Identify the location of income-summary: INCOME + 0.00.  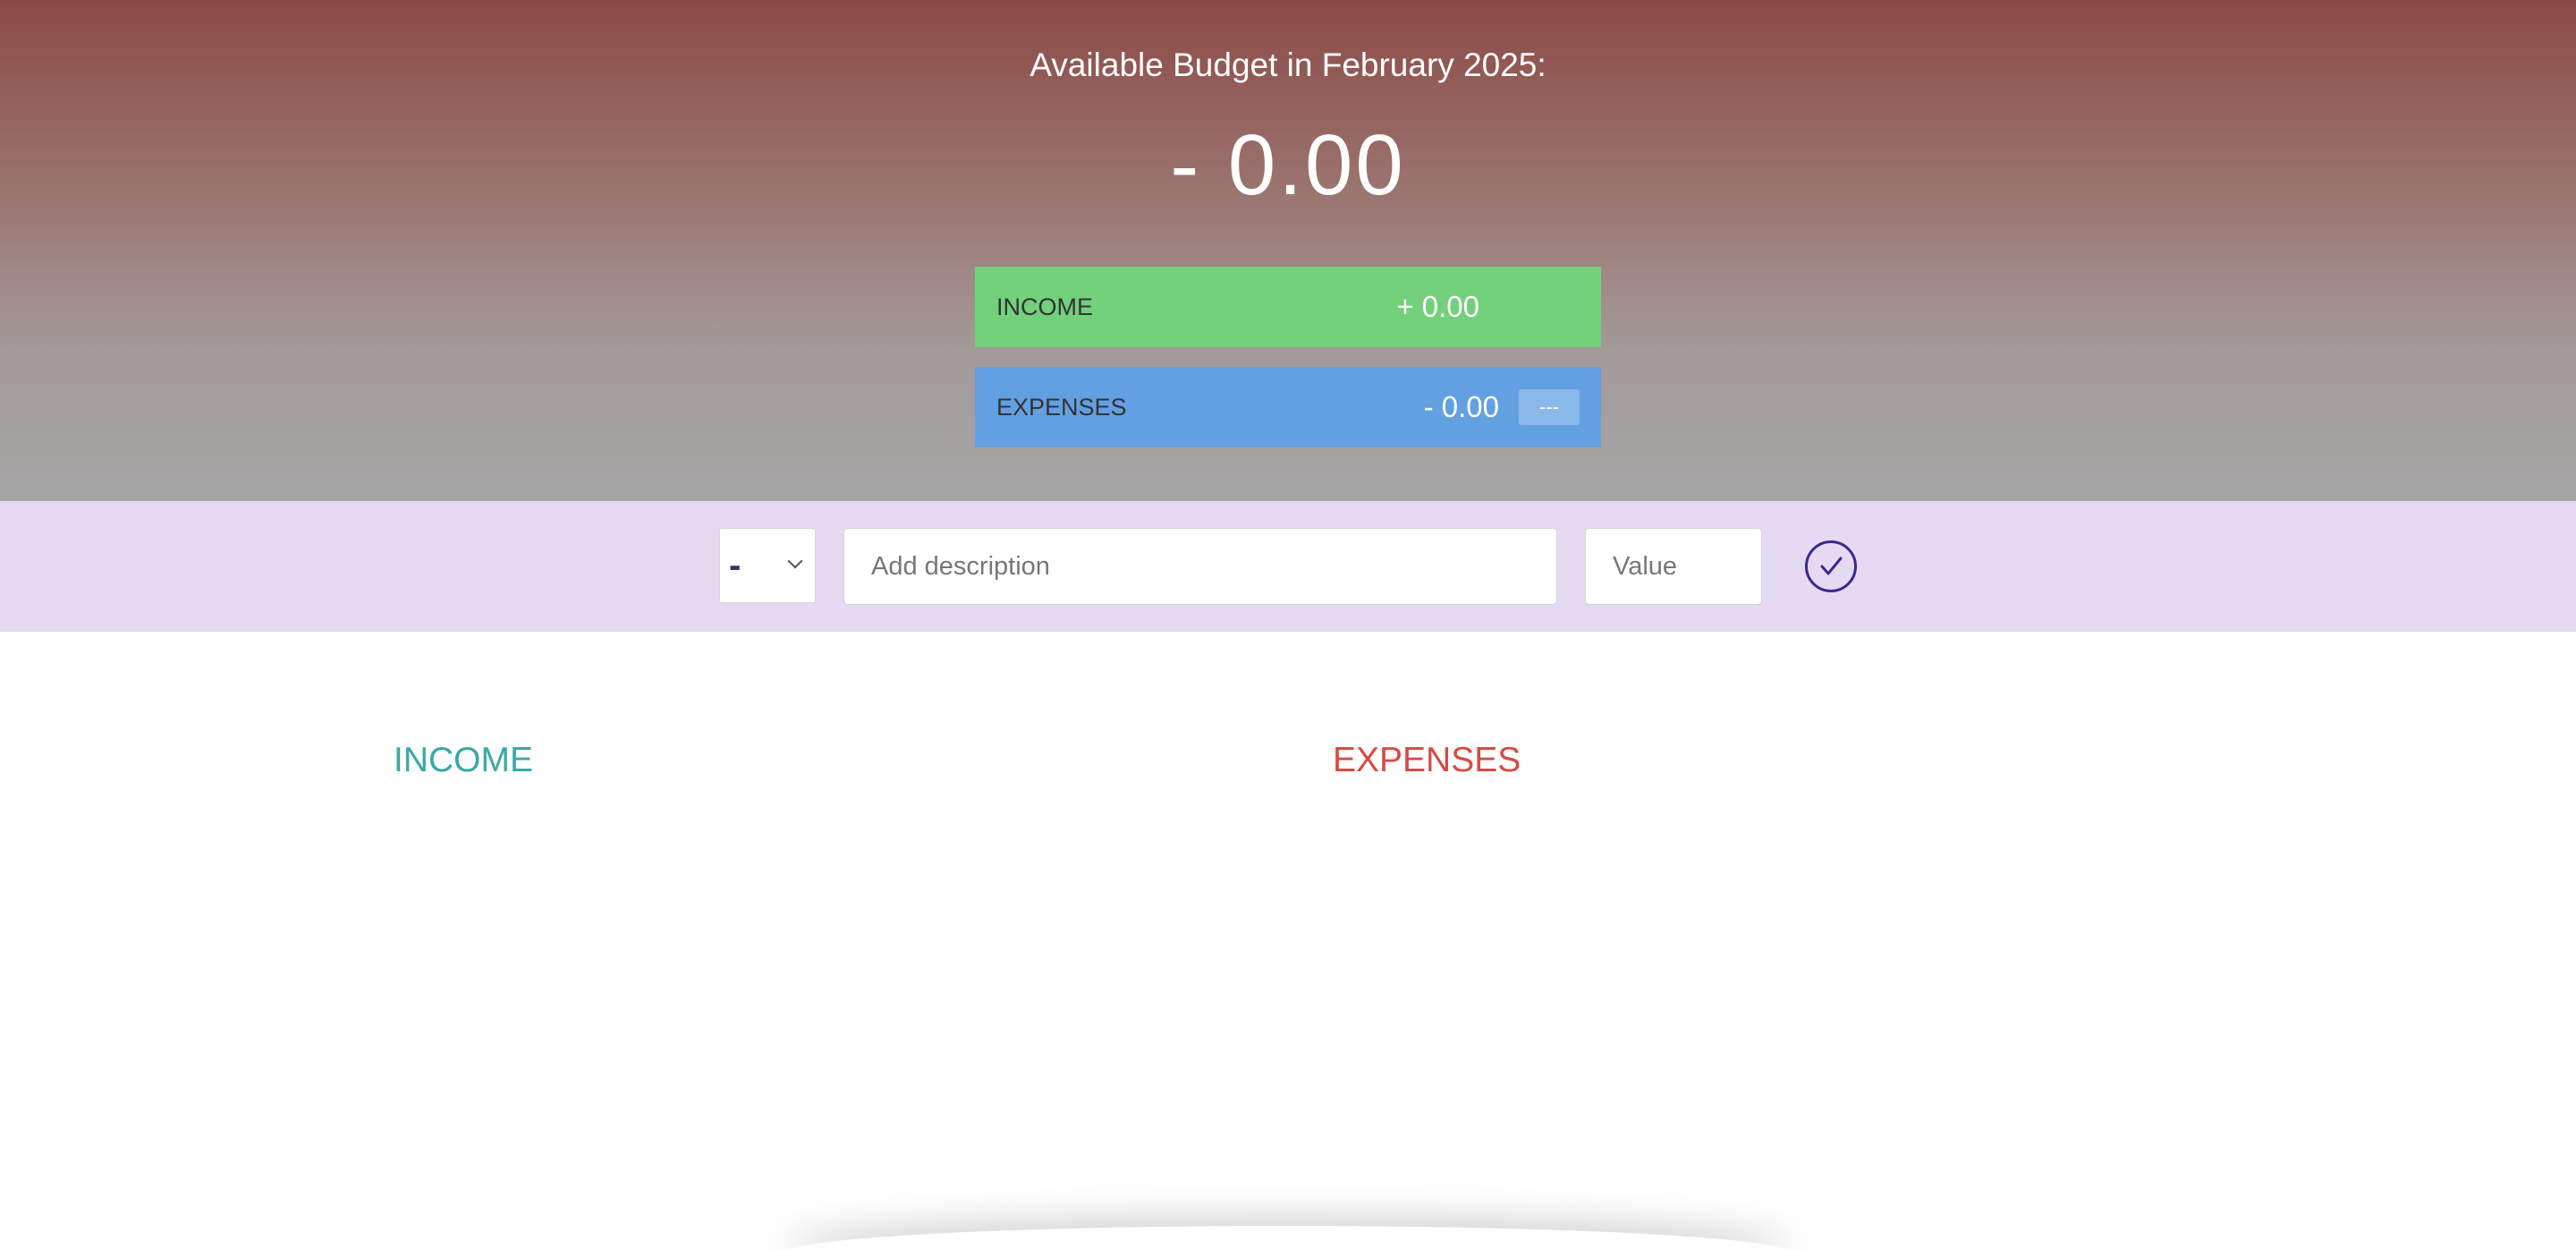
(1288, 307).